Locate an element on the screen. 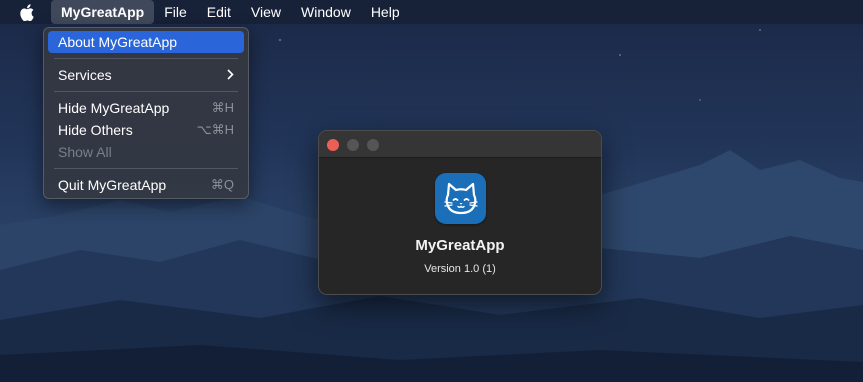  close-button is located at coordinates (333, 145).